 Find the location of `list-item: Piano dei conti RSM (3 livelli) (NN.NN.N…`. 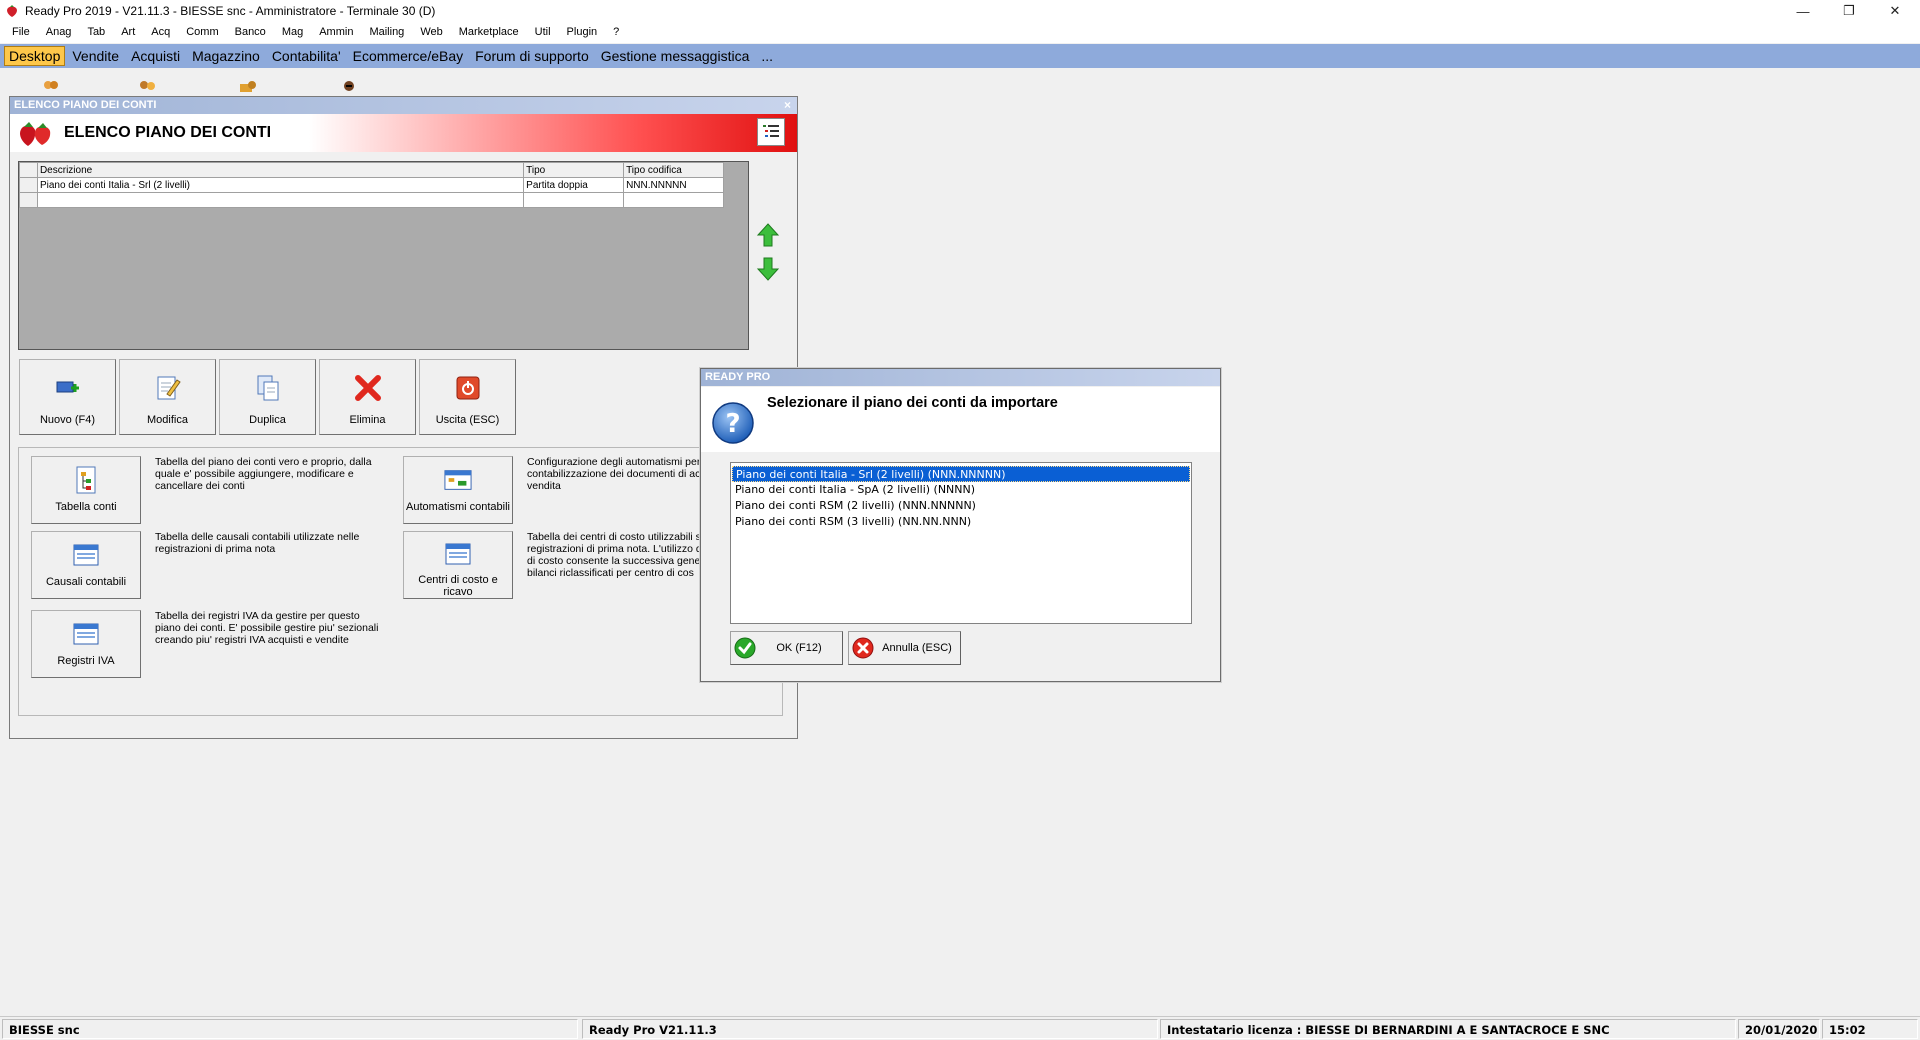

list-item: Piano dei conti RSM (3 livelli) (NN.NN.N… is located at coordinates (961, 522).